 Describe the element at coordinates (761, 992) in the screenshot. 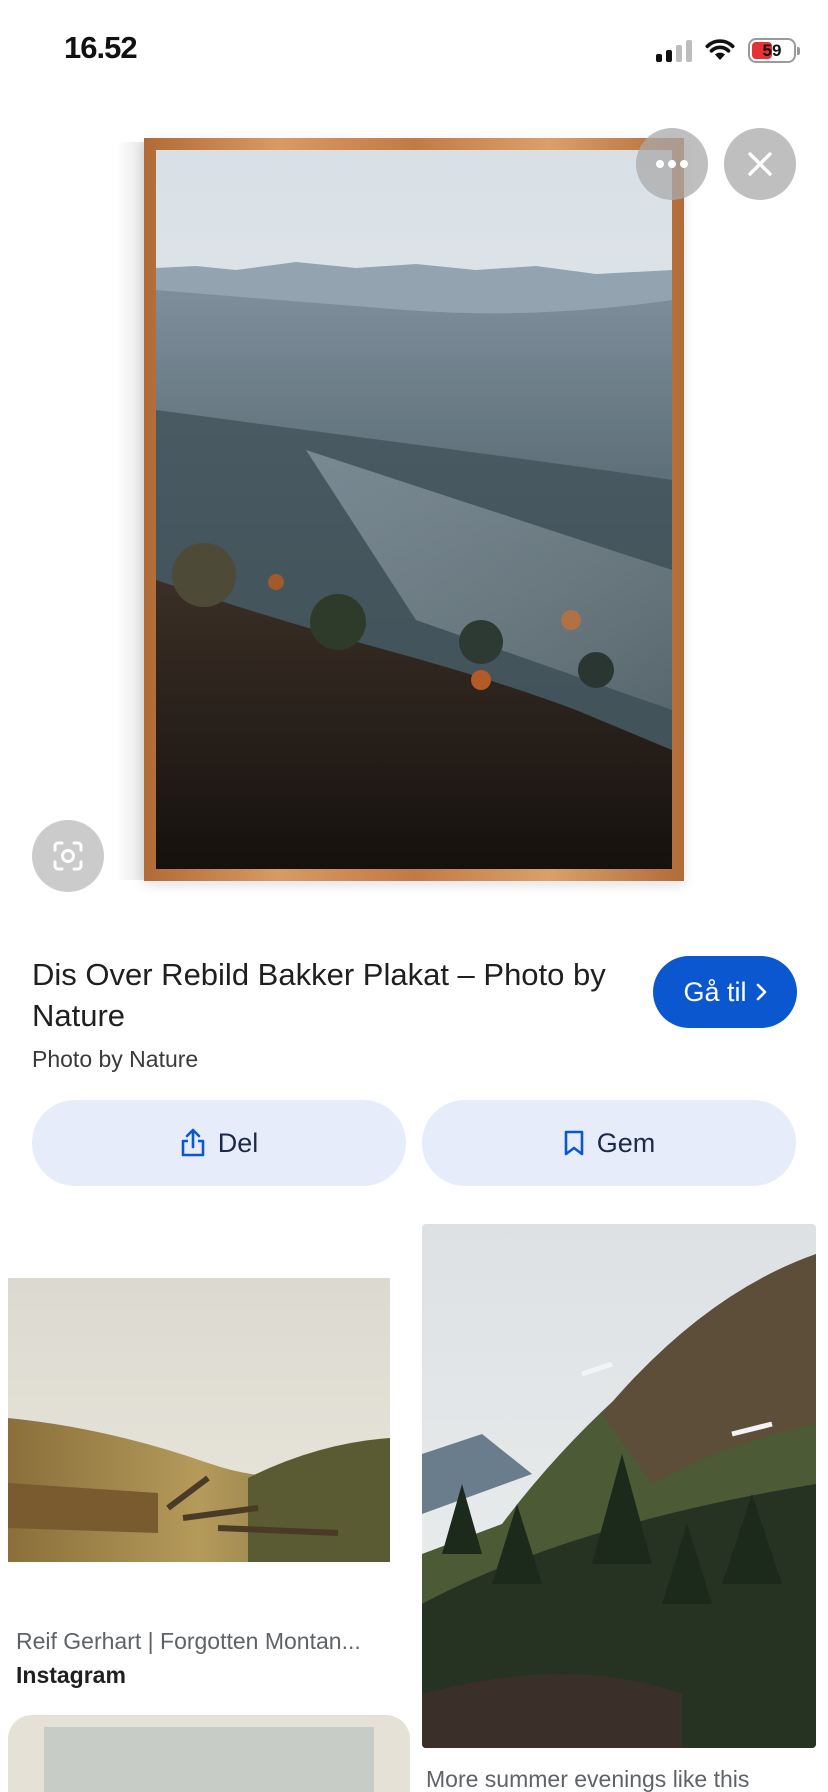

I see `chevron-right-icon` at that location.